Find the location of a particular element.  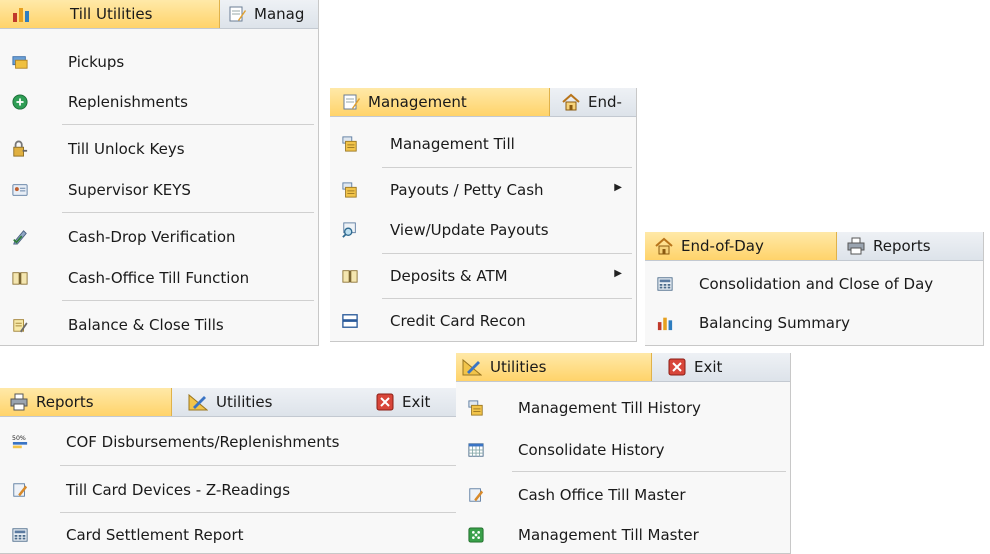

menu-tab-bar: Management End- is located at coordinates (483, 102).